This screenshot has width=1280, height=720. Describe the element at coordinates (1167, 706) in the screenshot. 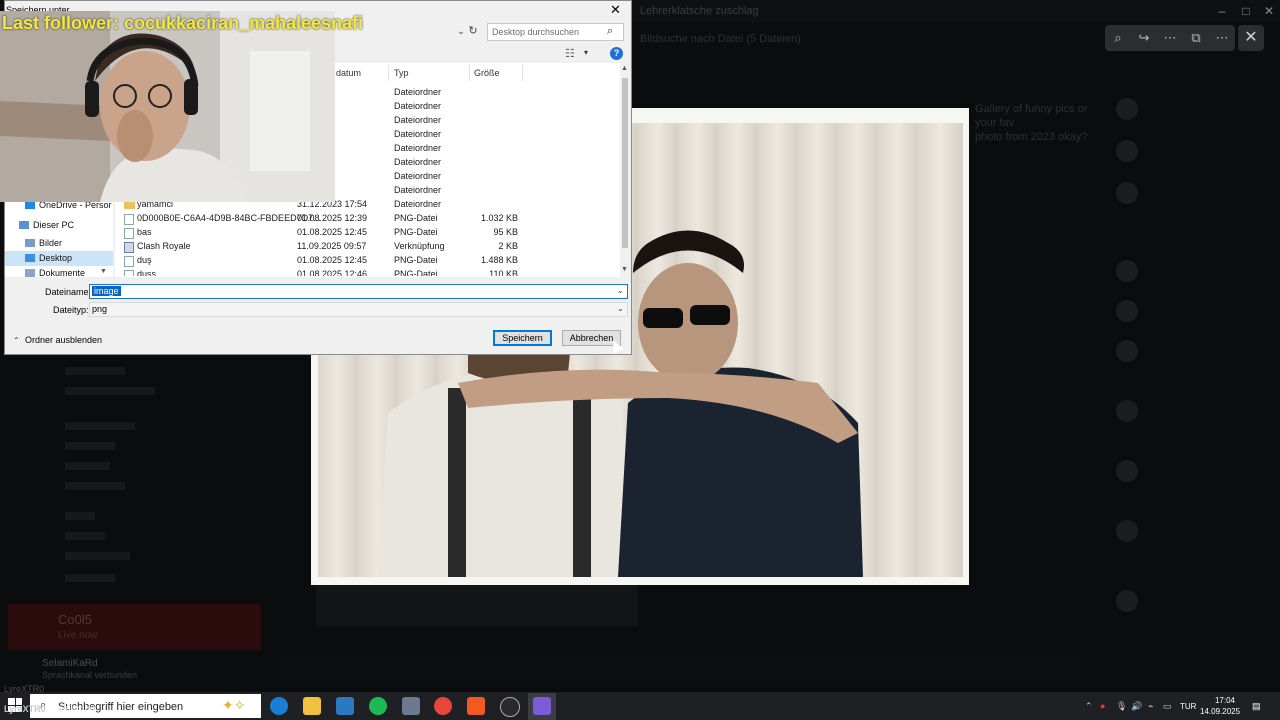

I see `battery-icon: ▭` at that location.